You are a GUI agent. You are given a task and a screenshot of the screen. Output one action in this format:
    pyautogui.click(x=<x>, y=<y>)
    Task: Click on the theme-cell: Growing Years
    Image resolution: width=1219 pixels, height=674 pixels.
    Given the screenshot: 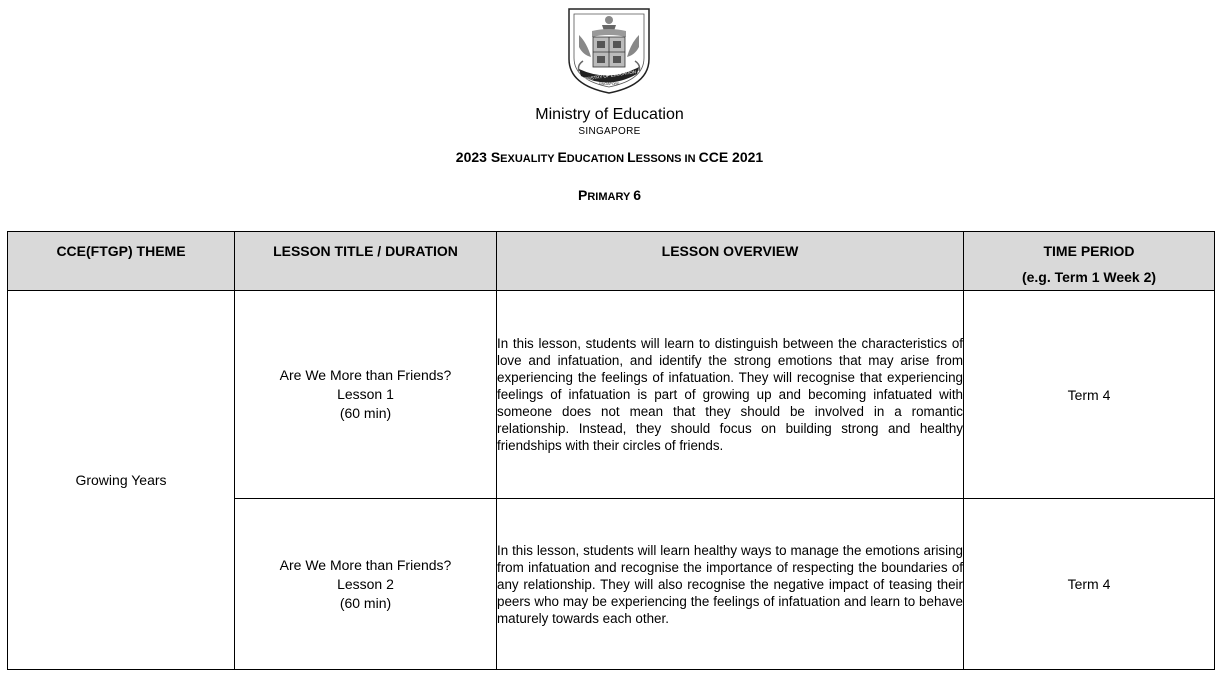 What is the action you would take?
    pyautogui.click(x=121, y=480)
    